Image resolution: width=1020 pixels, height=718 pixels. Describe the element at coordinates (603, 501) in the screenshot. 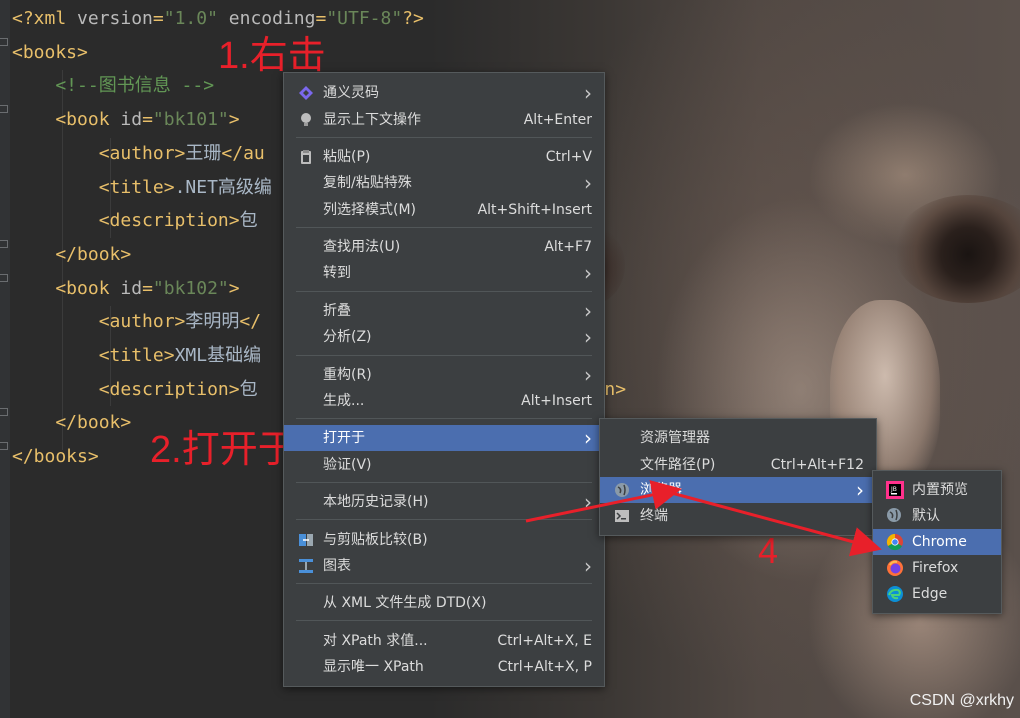

I see `arrow-to-browser` at that location.